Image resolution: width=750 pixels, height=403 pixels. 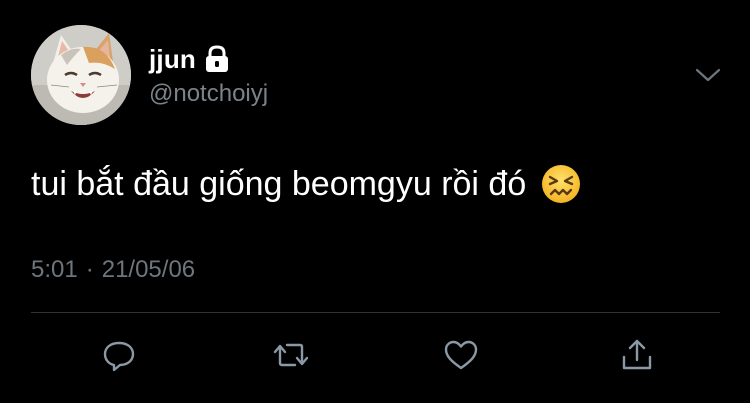 What do you see at coordinates (208, 94) in the screenshot?
I see `user-handle: @notchoiyj` at bounding box center [208, 94].